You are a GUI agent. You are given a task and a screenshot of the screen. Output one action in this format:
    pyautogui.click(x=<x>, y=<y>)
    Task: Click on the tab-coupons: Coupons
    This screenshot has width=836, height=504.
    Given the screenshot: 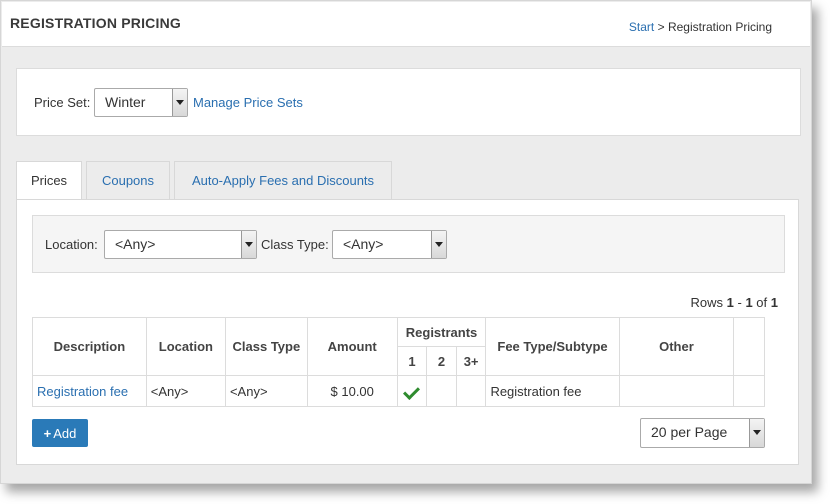 What is the action you would take?
    pyautogui.click(x=128, y=180)
    